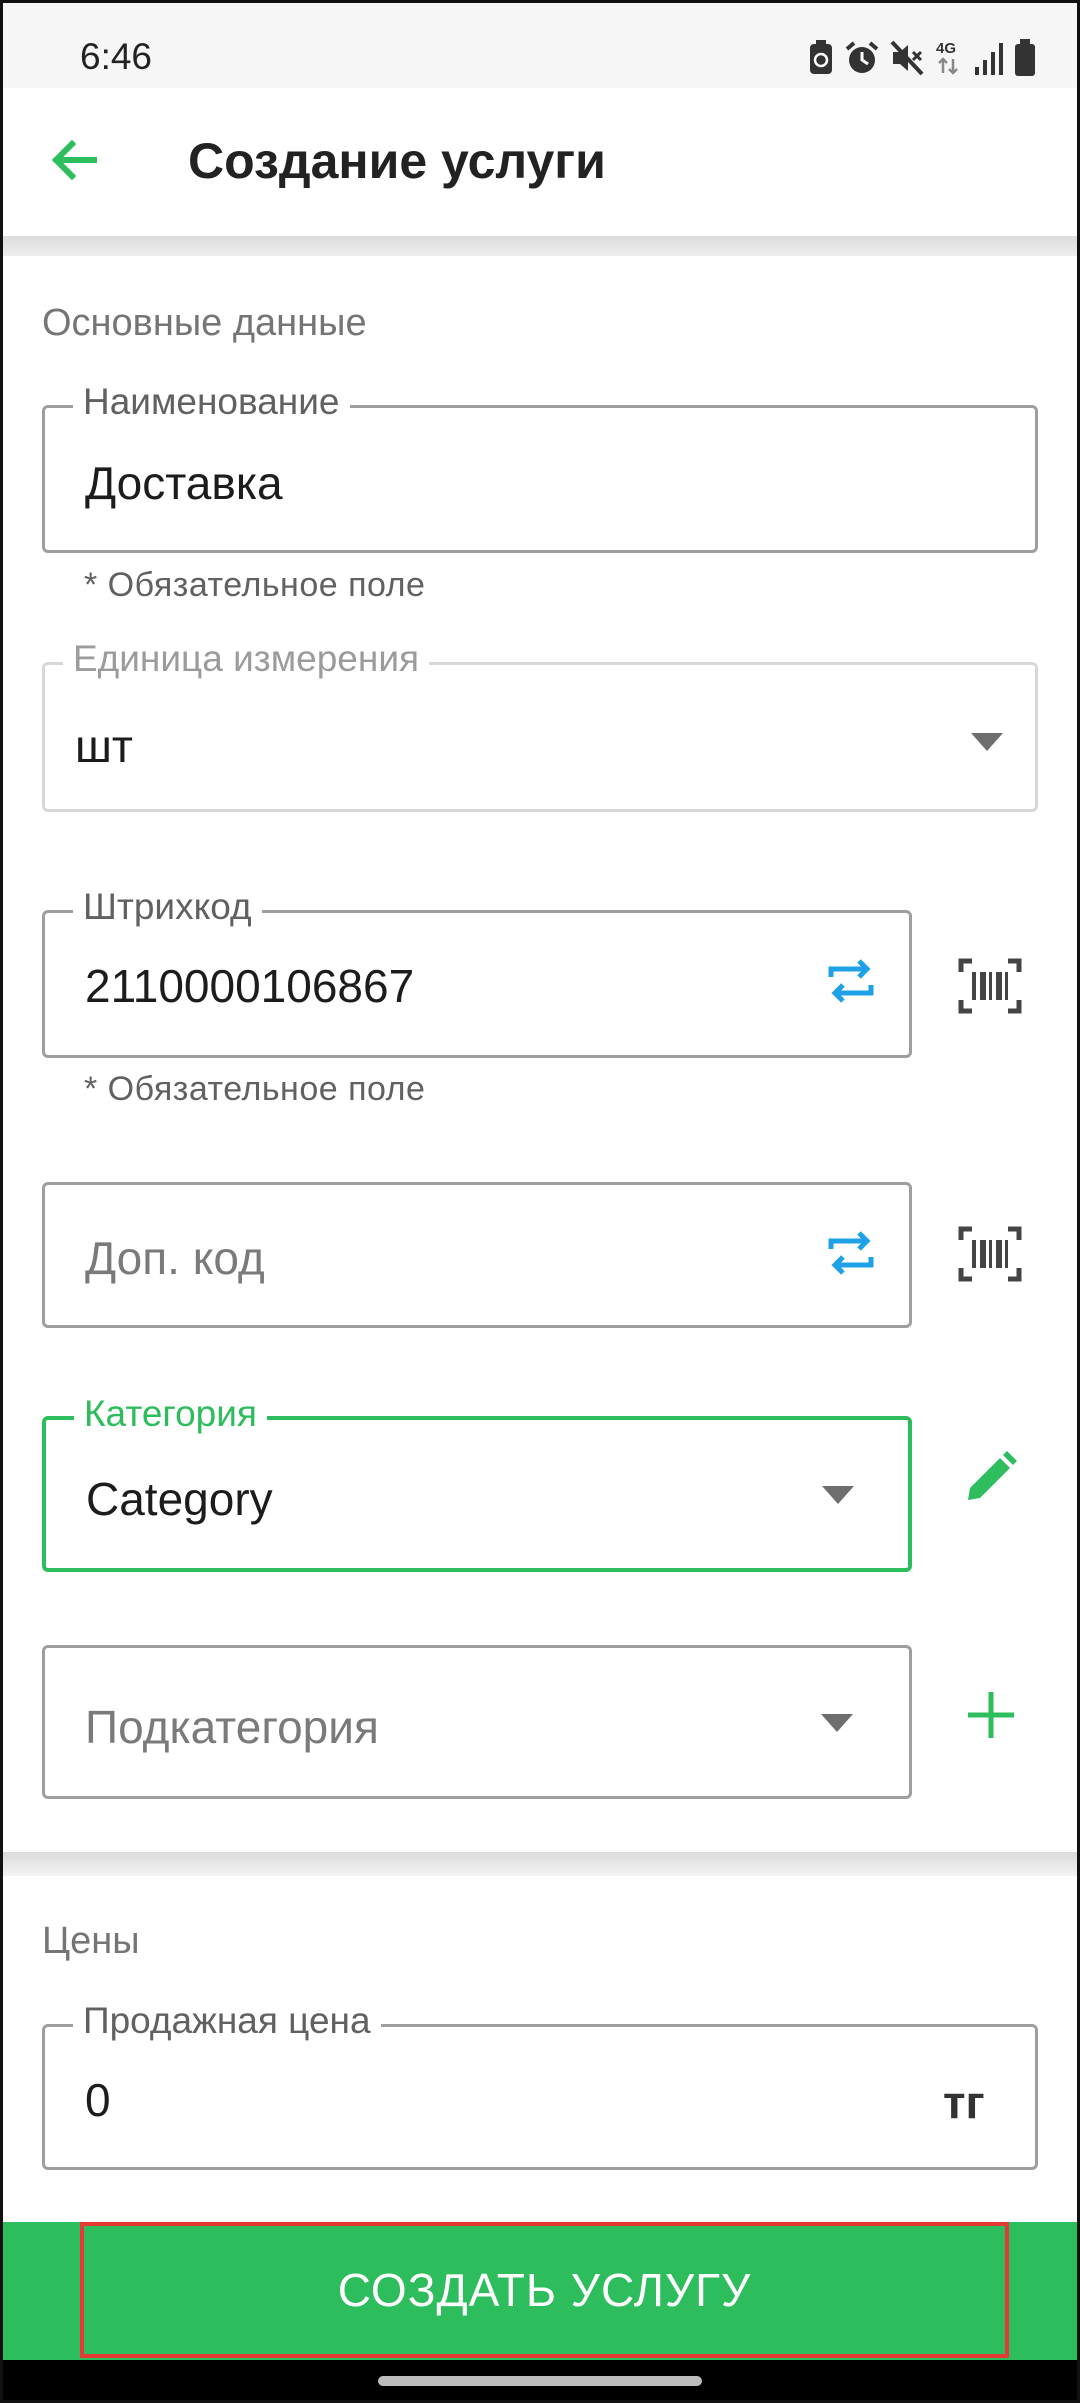 This screenshot has width=1080, height=2403. I want to click on alarm-icon, so click(862, 57).